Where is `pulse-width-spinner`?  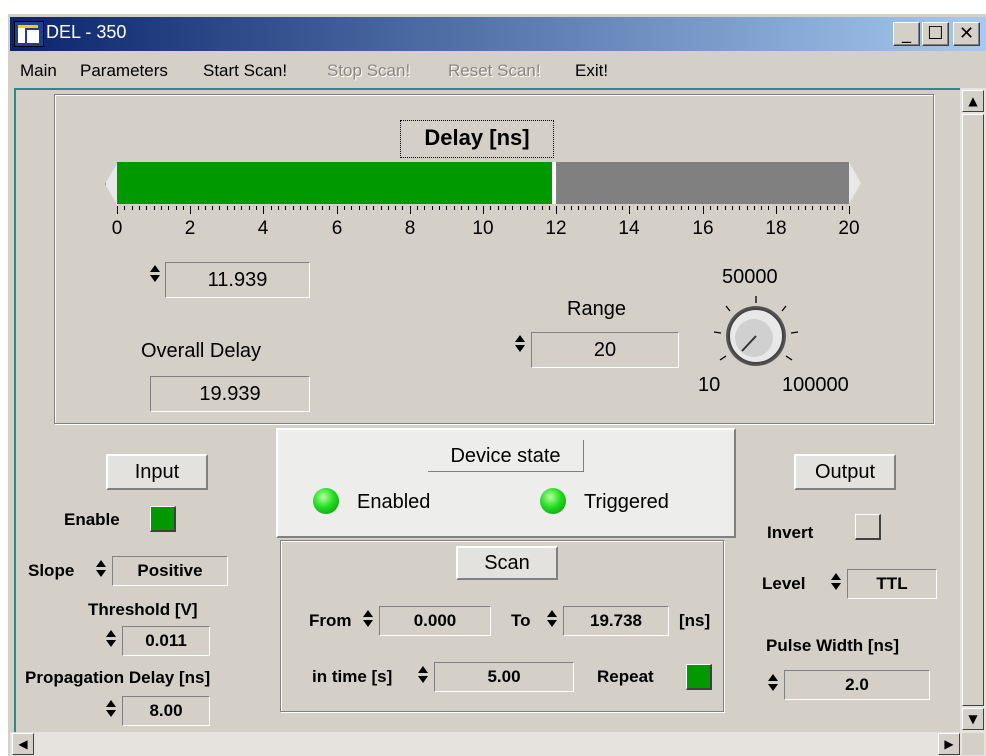 pulse-width-spinner is located at coordinates (773, 682).